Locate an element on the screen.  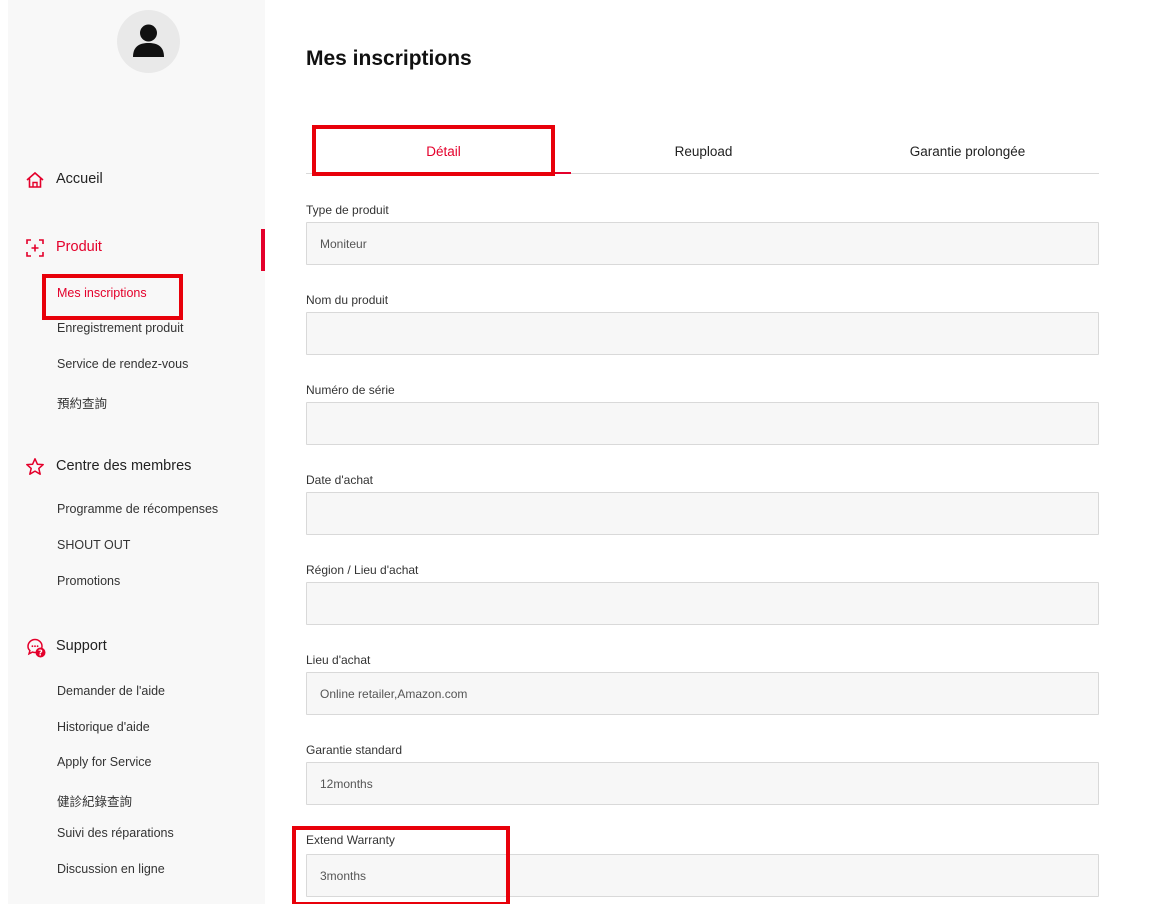
user-icon is located at coordinates (148, 40).